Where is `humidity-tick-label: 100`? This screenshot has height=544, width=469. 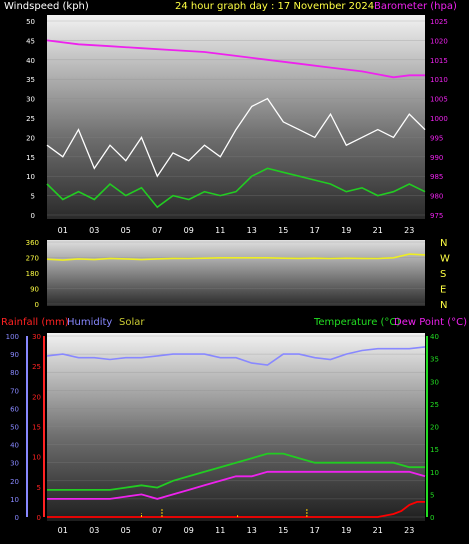
humidity-tick-label: 100 is located at coordinates (12, 337).